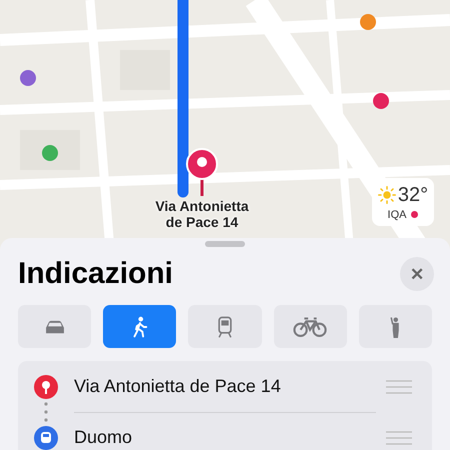  What do you see at coordinates (397, 214) in the screenshot?
I see `air-quality-label: IQA` at bounding box center [397, 214].